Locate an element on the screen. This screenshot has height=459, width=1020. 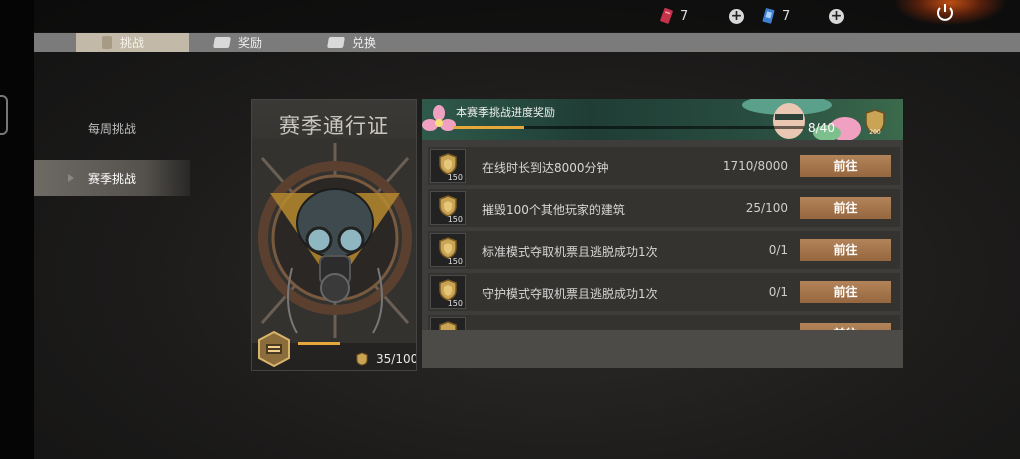
sidenav-label: 每周挑战 is located at coordinates (111, 128).